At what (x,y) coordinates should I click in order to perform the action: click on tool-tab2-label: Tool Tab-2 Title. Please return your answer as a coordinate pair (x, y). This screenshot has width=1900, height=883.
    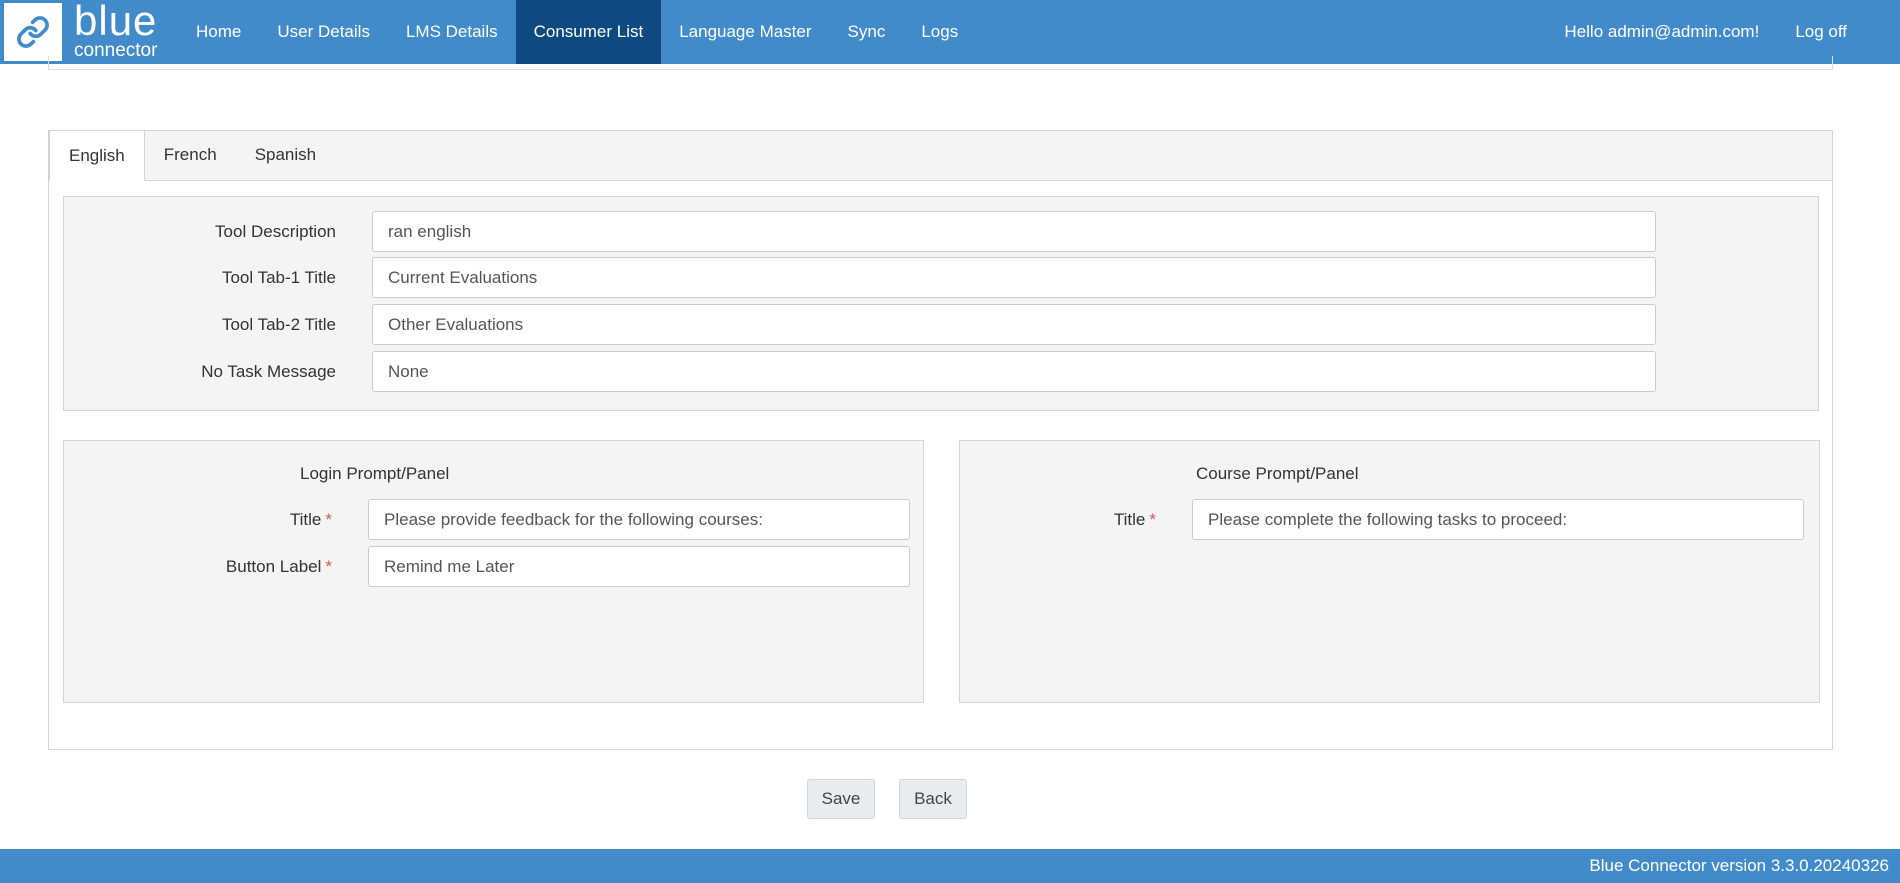
    Looking at the image, I should click on (278, 324).